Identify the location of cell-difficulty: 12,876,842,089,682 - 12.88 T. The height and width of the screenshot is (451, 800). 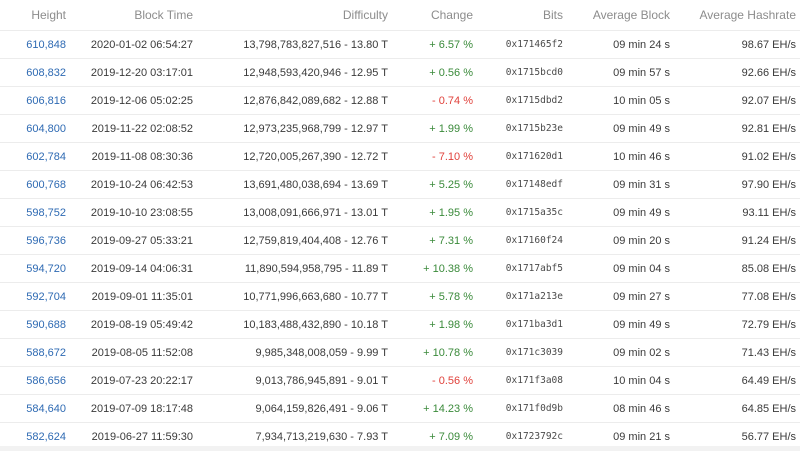
(290, 100).